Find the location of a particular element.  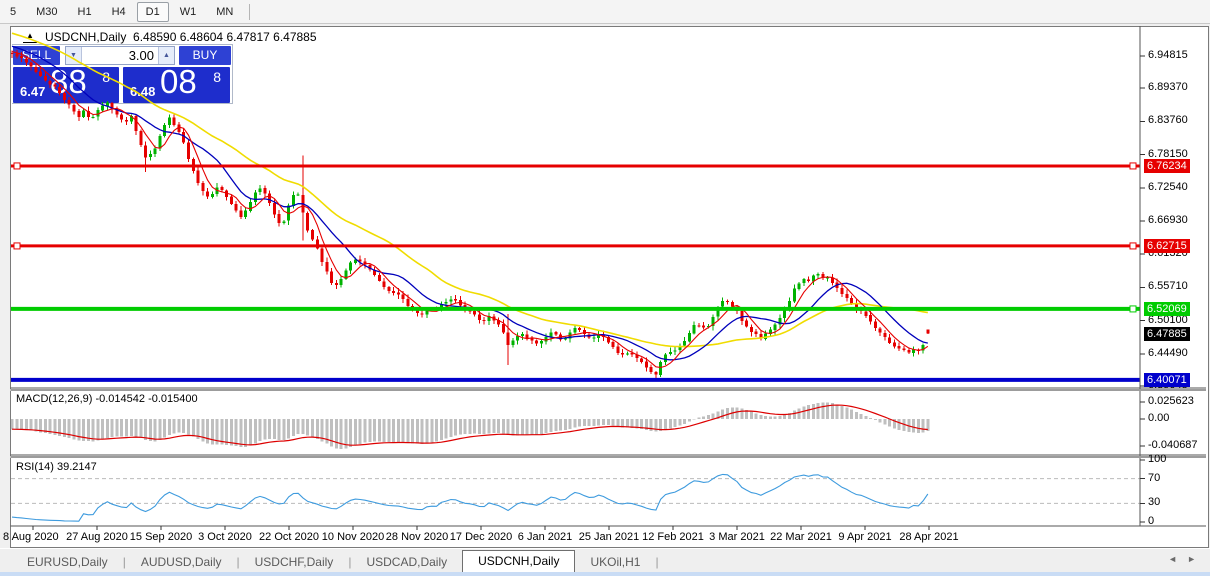

date-tick-label: 22 Mar 2021 is located at coordinates (801, 537).